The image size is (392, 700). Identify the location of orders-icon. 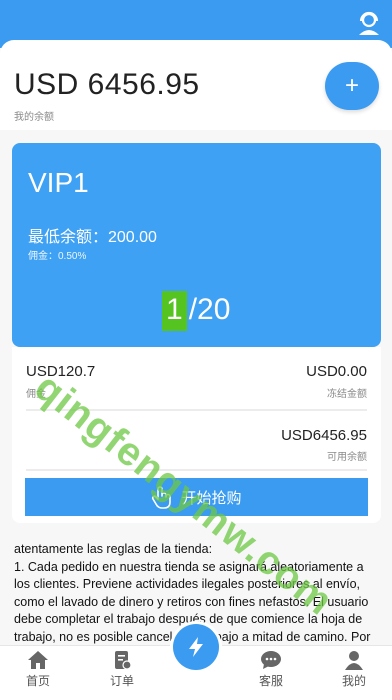
(123, 660).